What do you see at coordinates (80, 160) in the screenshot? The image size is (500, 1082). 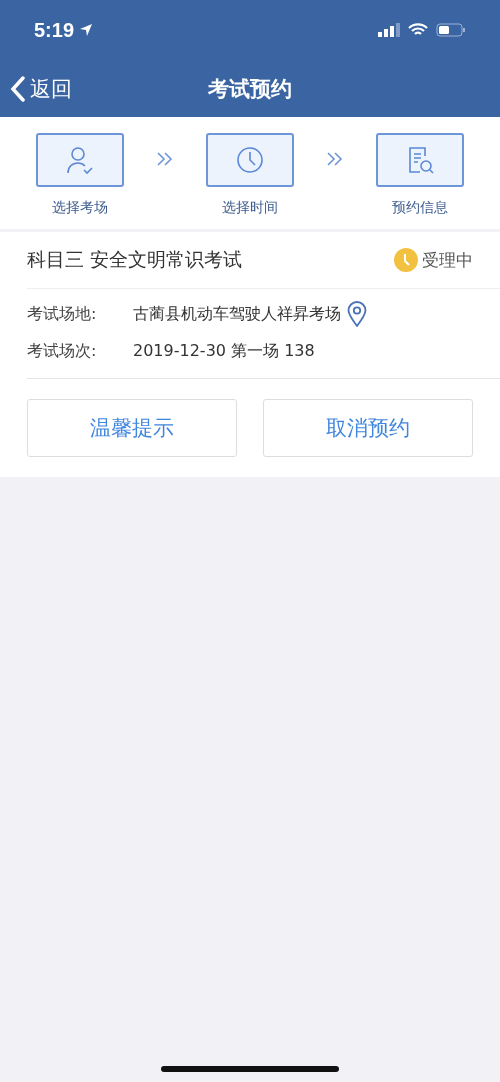 I see `person-check-icon` at bounding box center [80, 160].